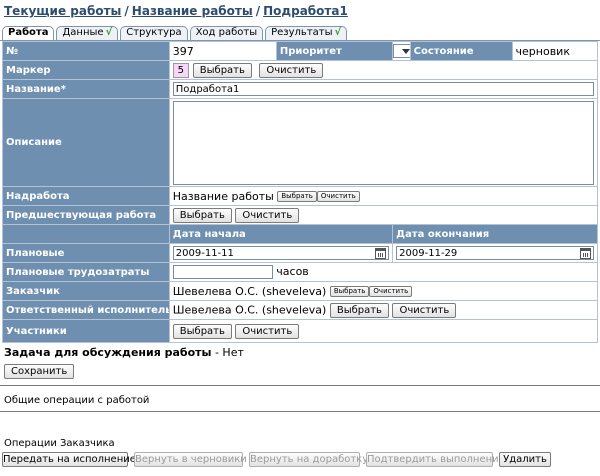 This screenshot has width=600, height=476. I want to click on date-headers-spacer, so click(86, 234).